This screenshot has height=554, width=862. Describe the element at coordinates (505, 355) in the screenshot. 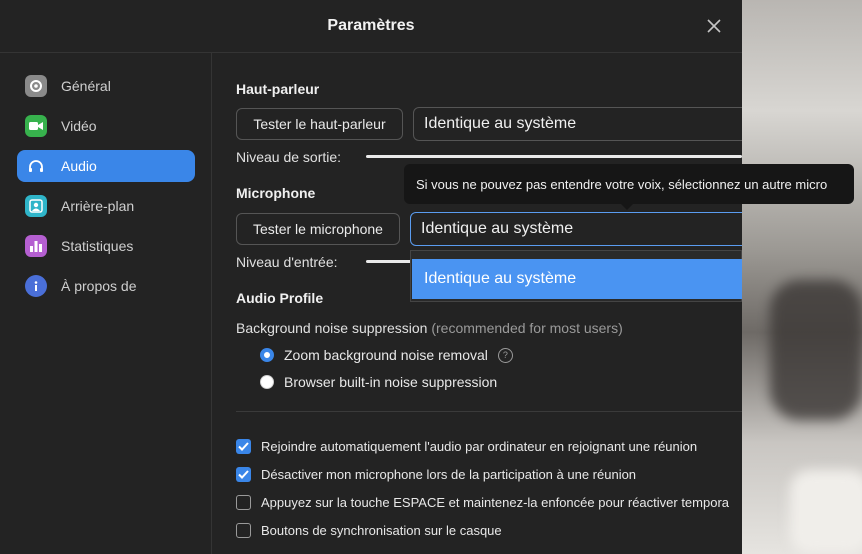

I see `help-icon: ?` at that location.